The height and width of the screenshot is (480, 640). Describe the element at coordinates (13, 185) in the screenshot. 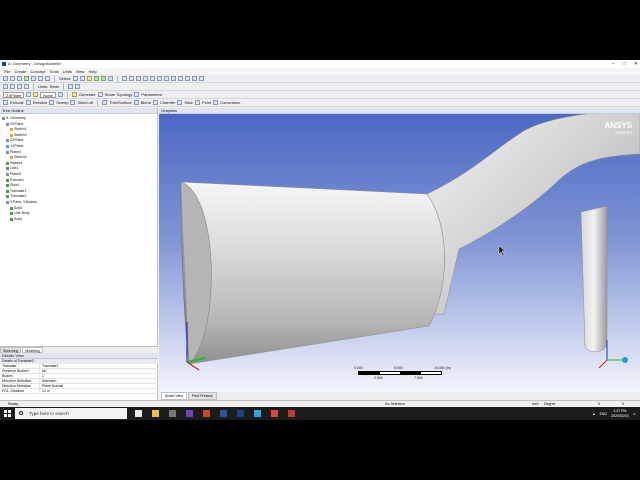

I see `tree-node: Slice1` at that location.